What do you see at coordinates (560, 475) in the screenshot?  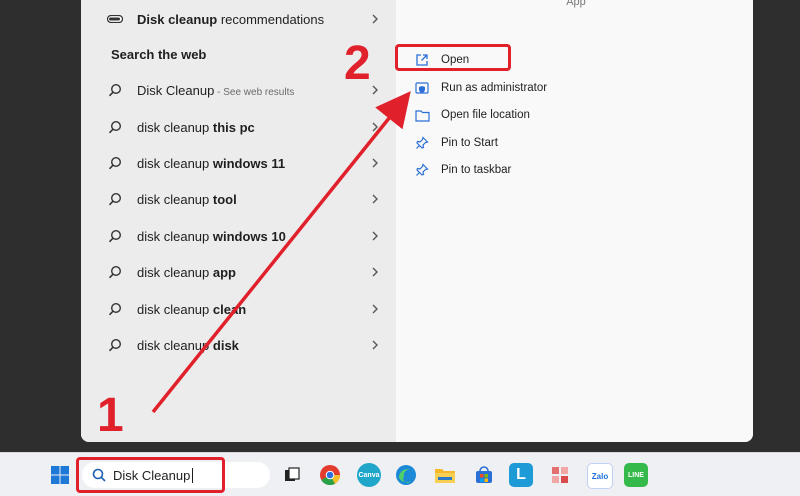 I see `grid-app-icon` at bounding box center [560, 475].